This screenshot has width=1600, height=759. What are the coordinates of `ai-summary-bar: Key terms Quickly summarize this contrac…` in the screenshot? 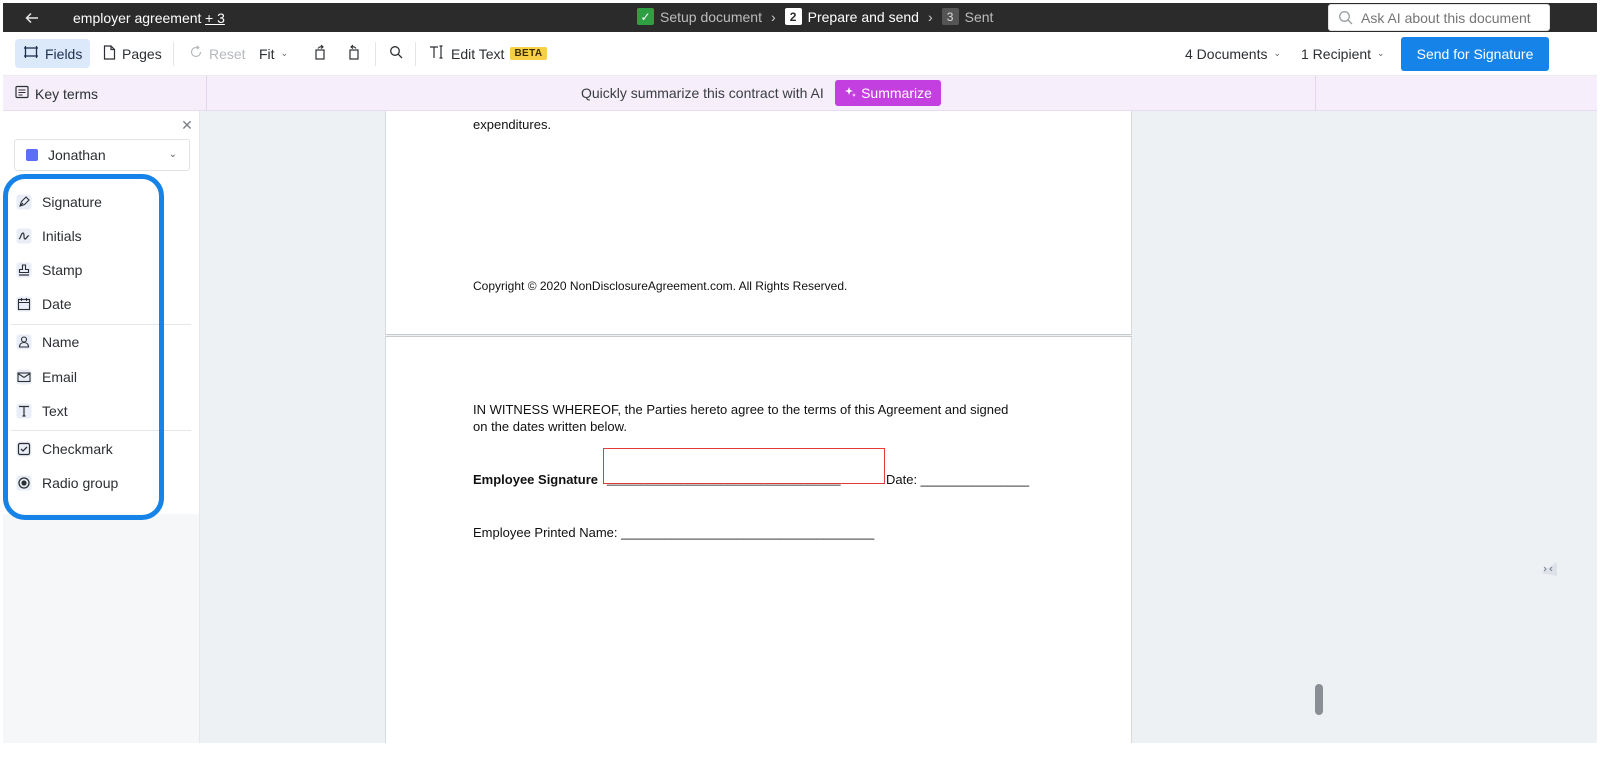 It's located at (800, 93).